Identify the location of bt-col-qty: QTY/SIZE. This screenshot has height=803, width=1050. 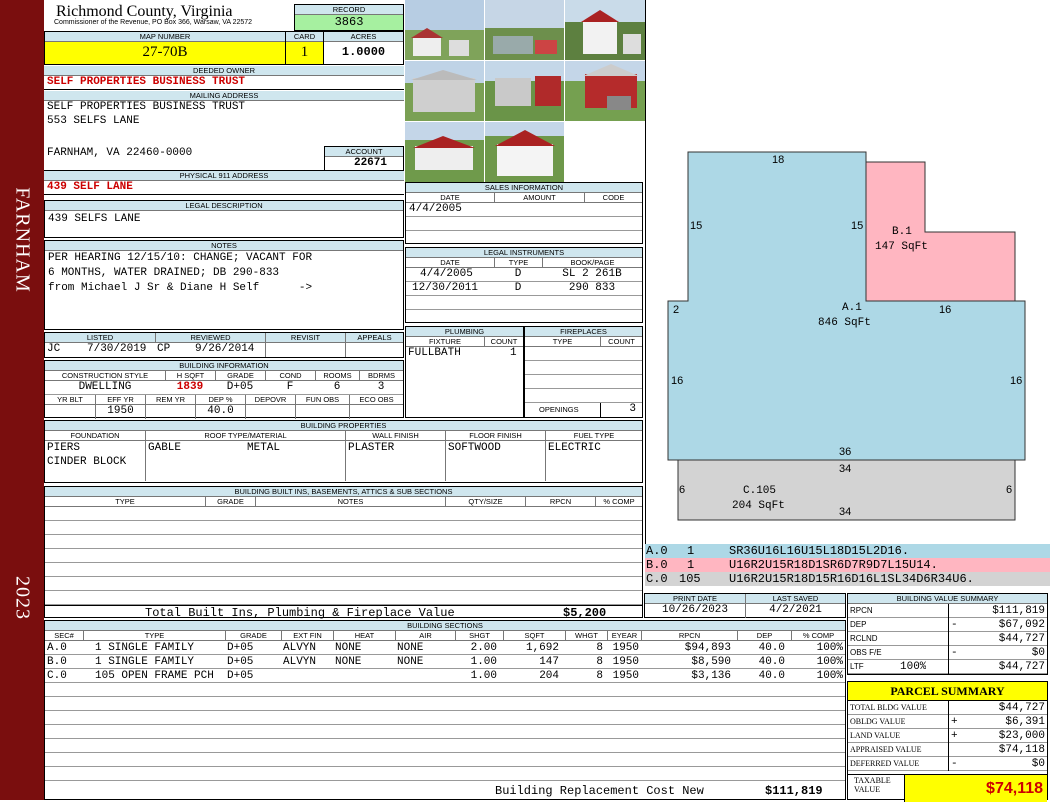
(485, 501).